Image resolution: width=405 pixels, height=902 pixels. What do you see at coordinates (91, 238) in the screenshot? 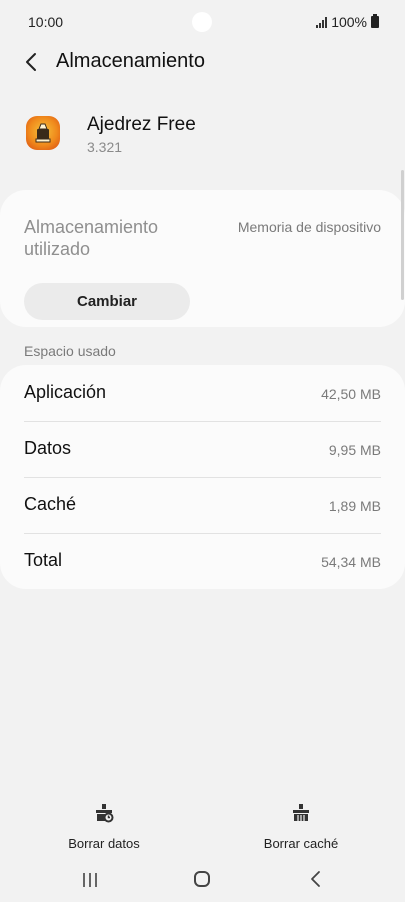
I see `storage-used-label: Almacenamiento utilizado` at bounding box center [91, 238].